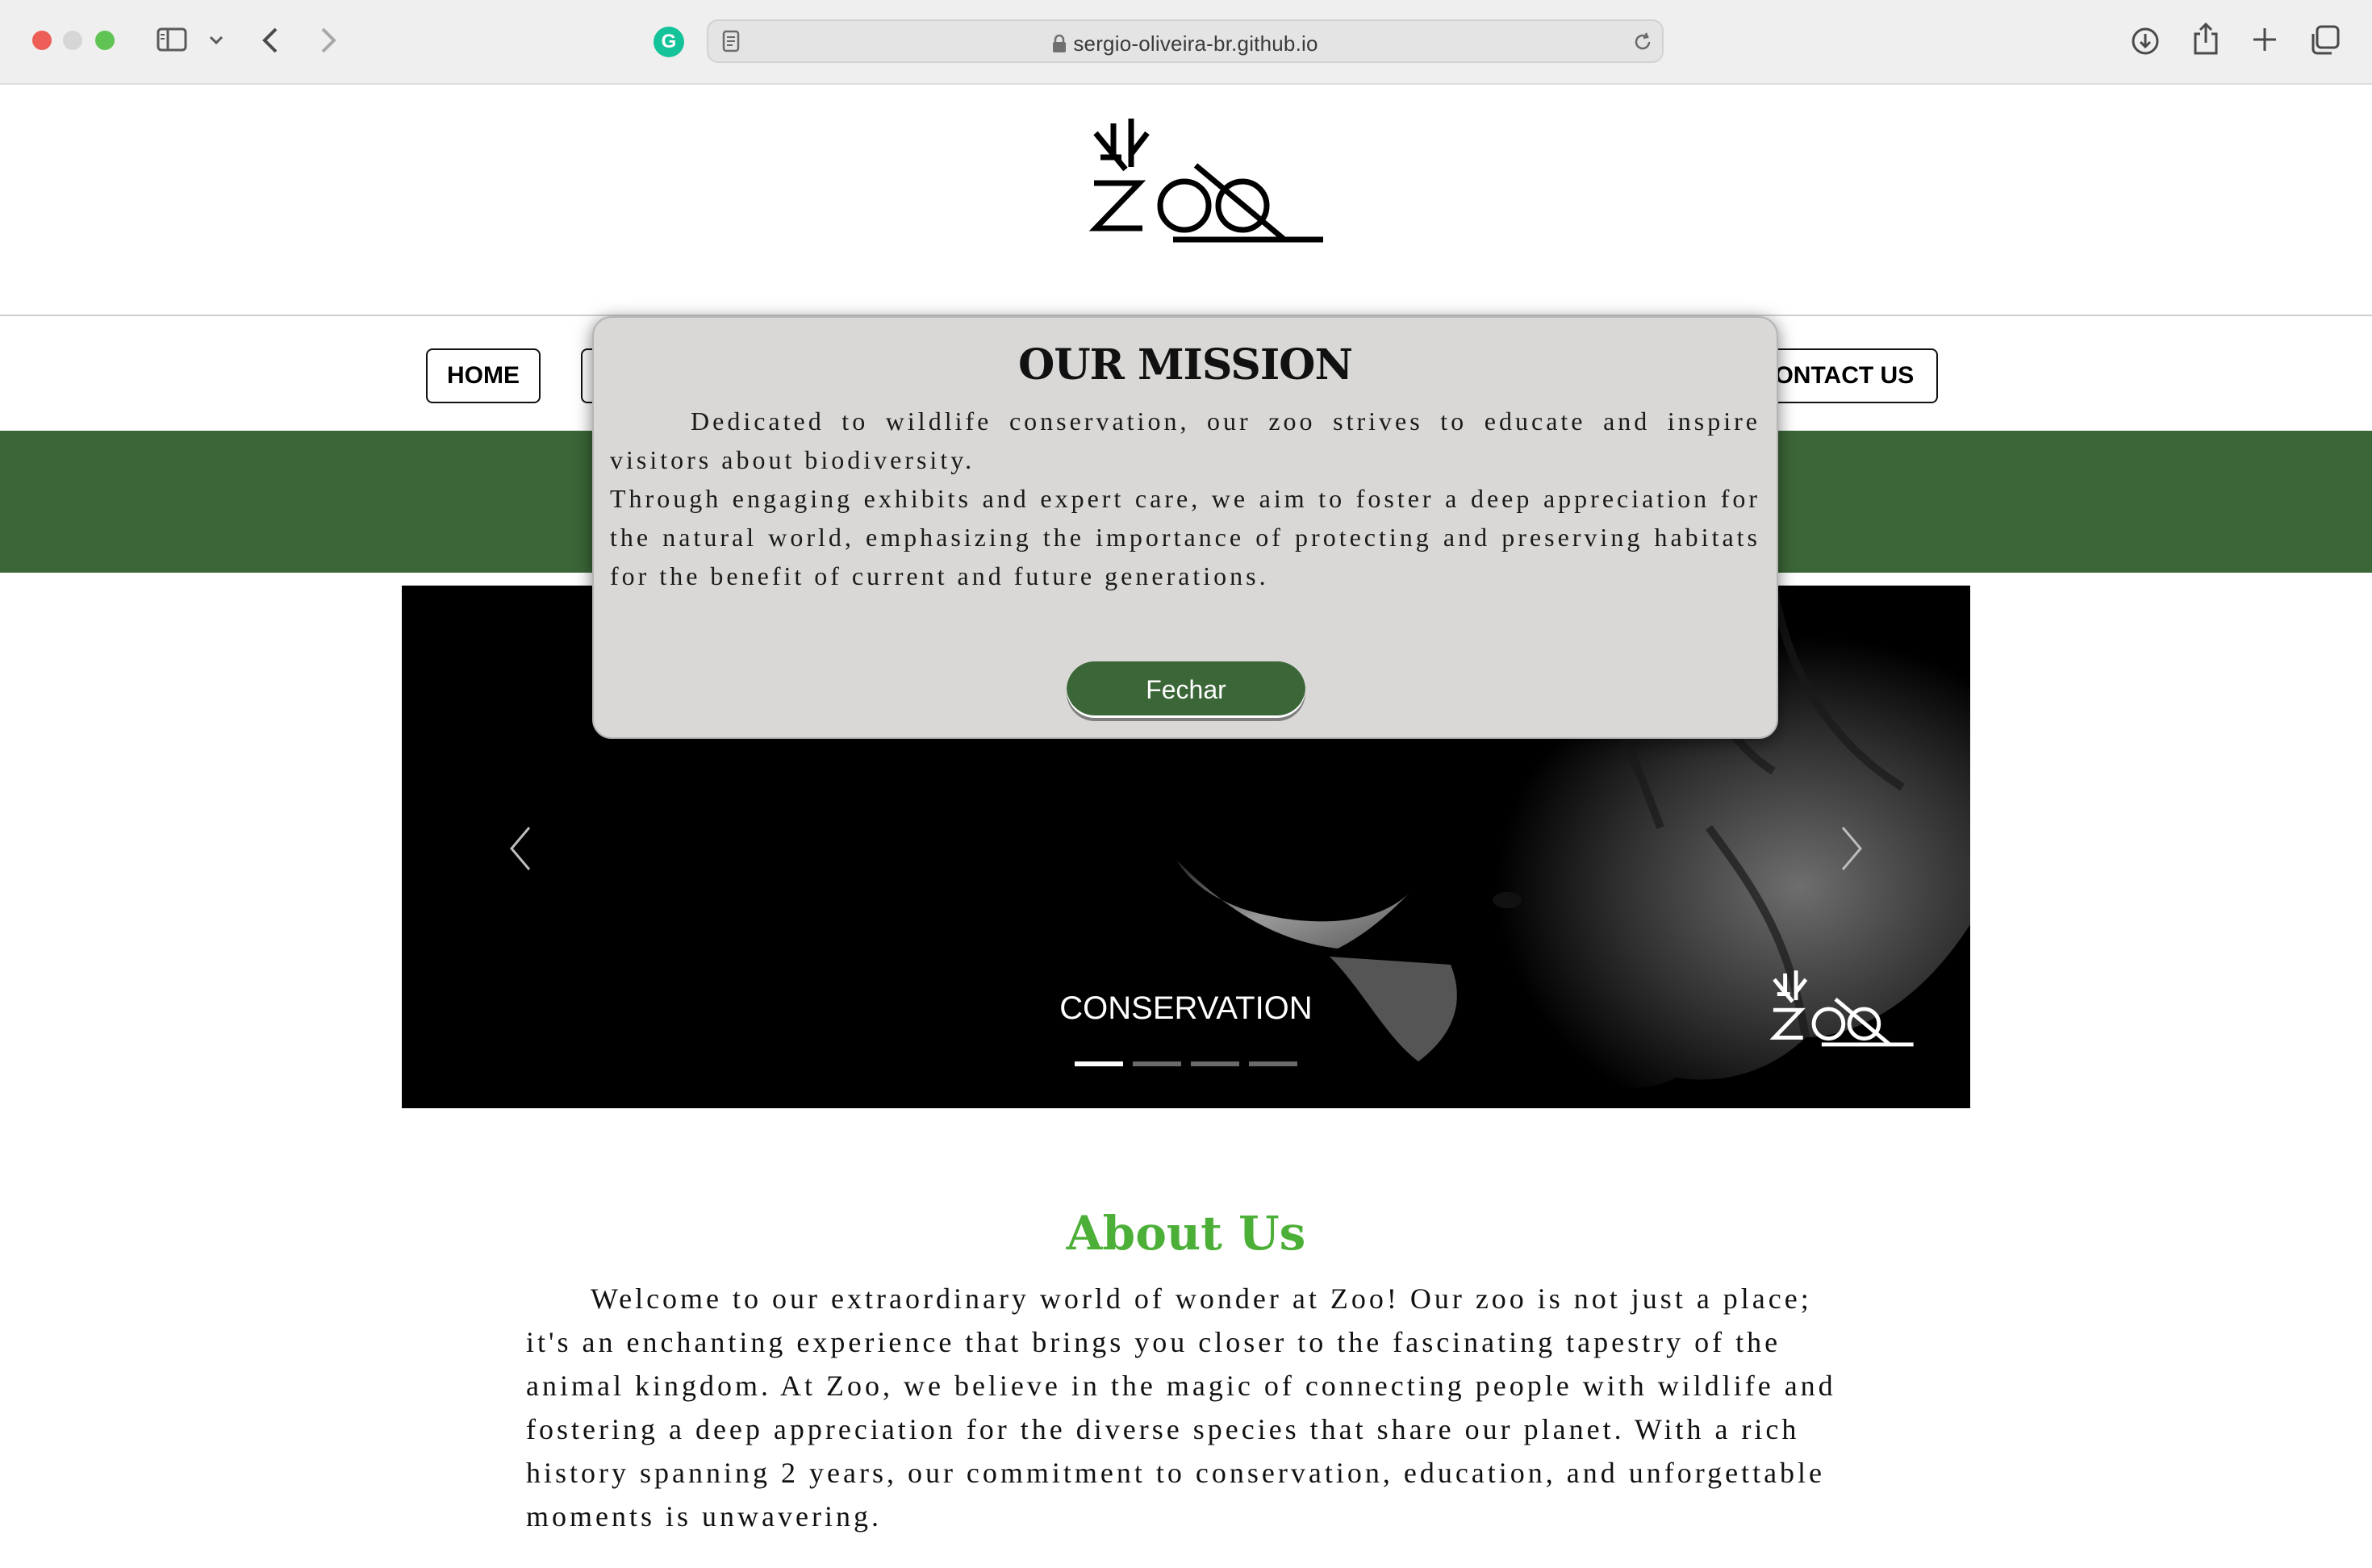 The image size is (2372, 1568). Describe the element at coordinates (1842, 1008) in the screenshot. I see `carousel-zoo-logo` at that location.